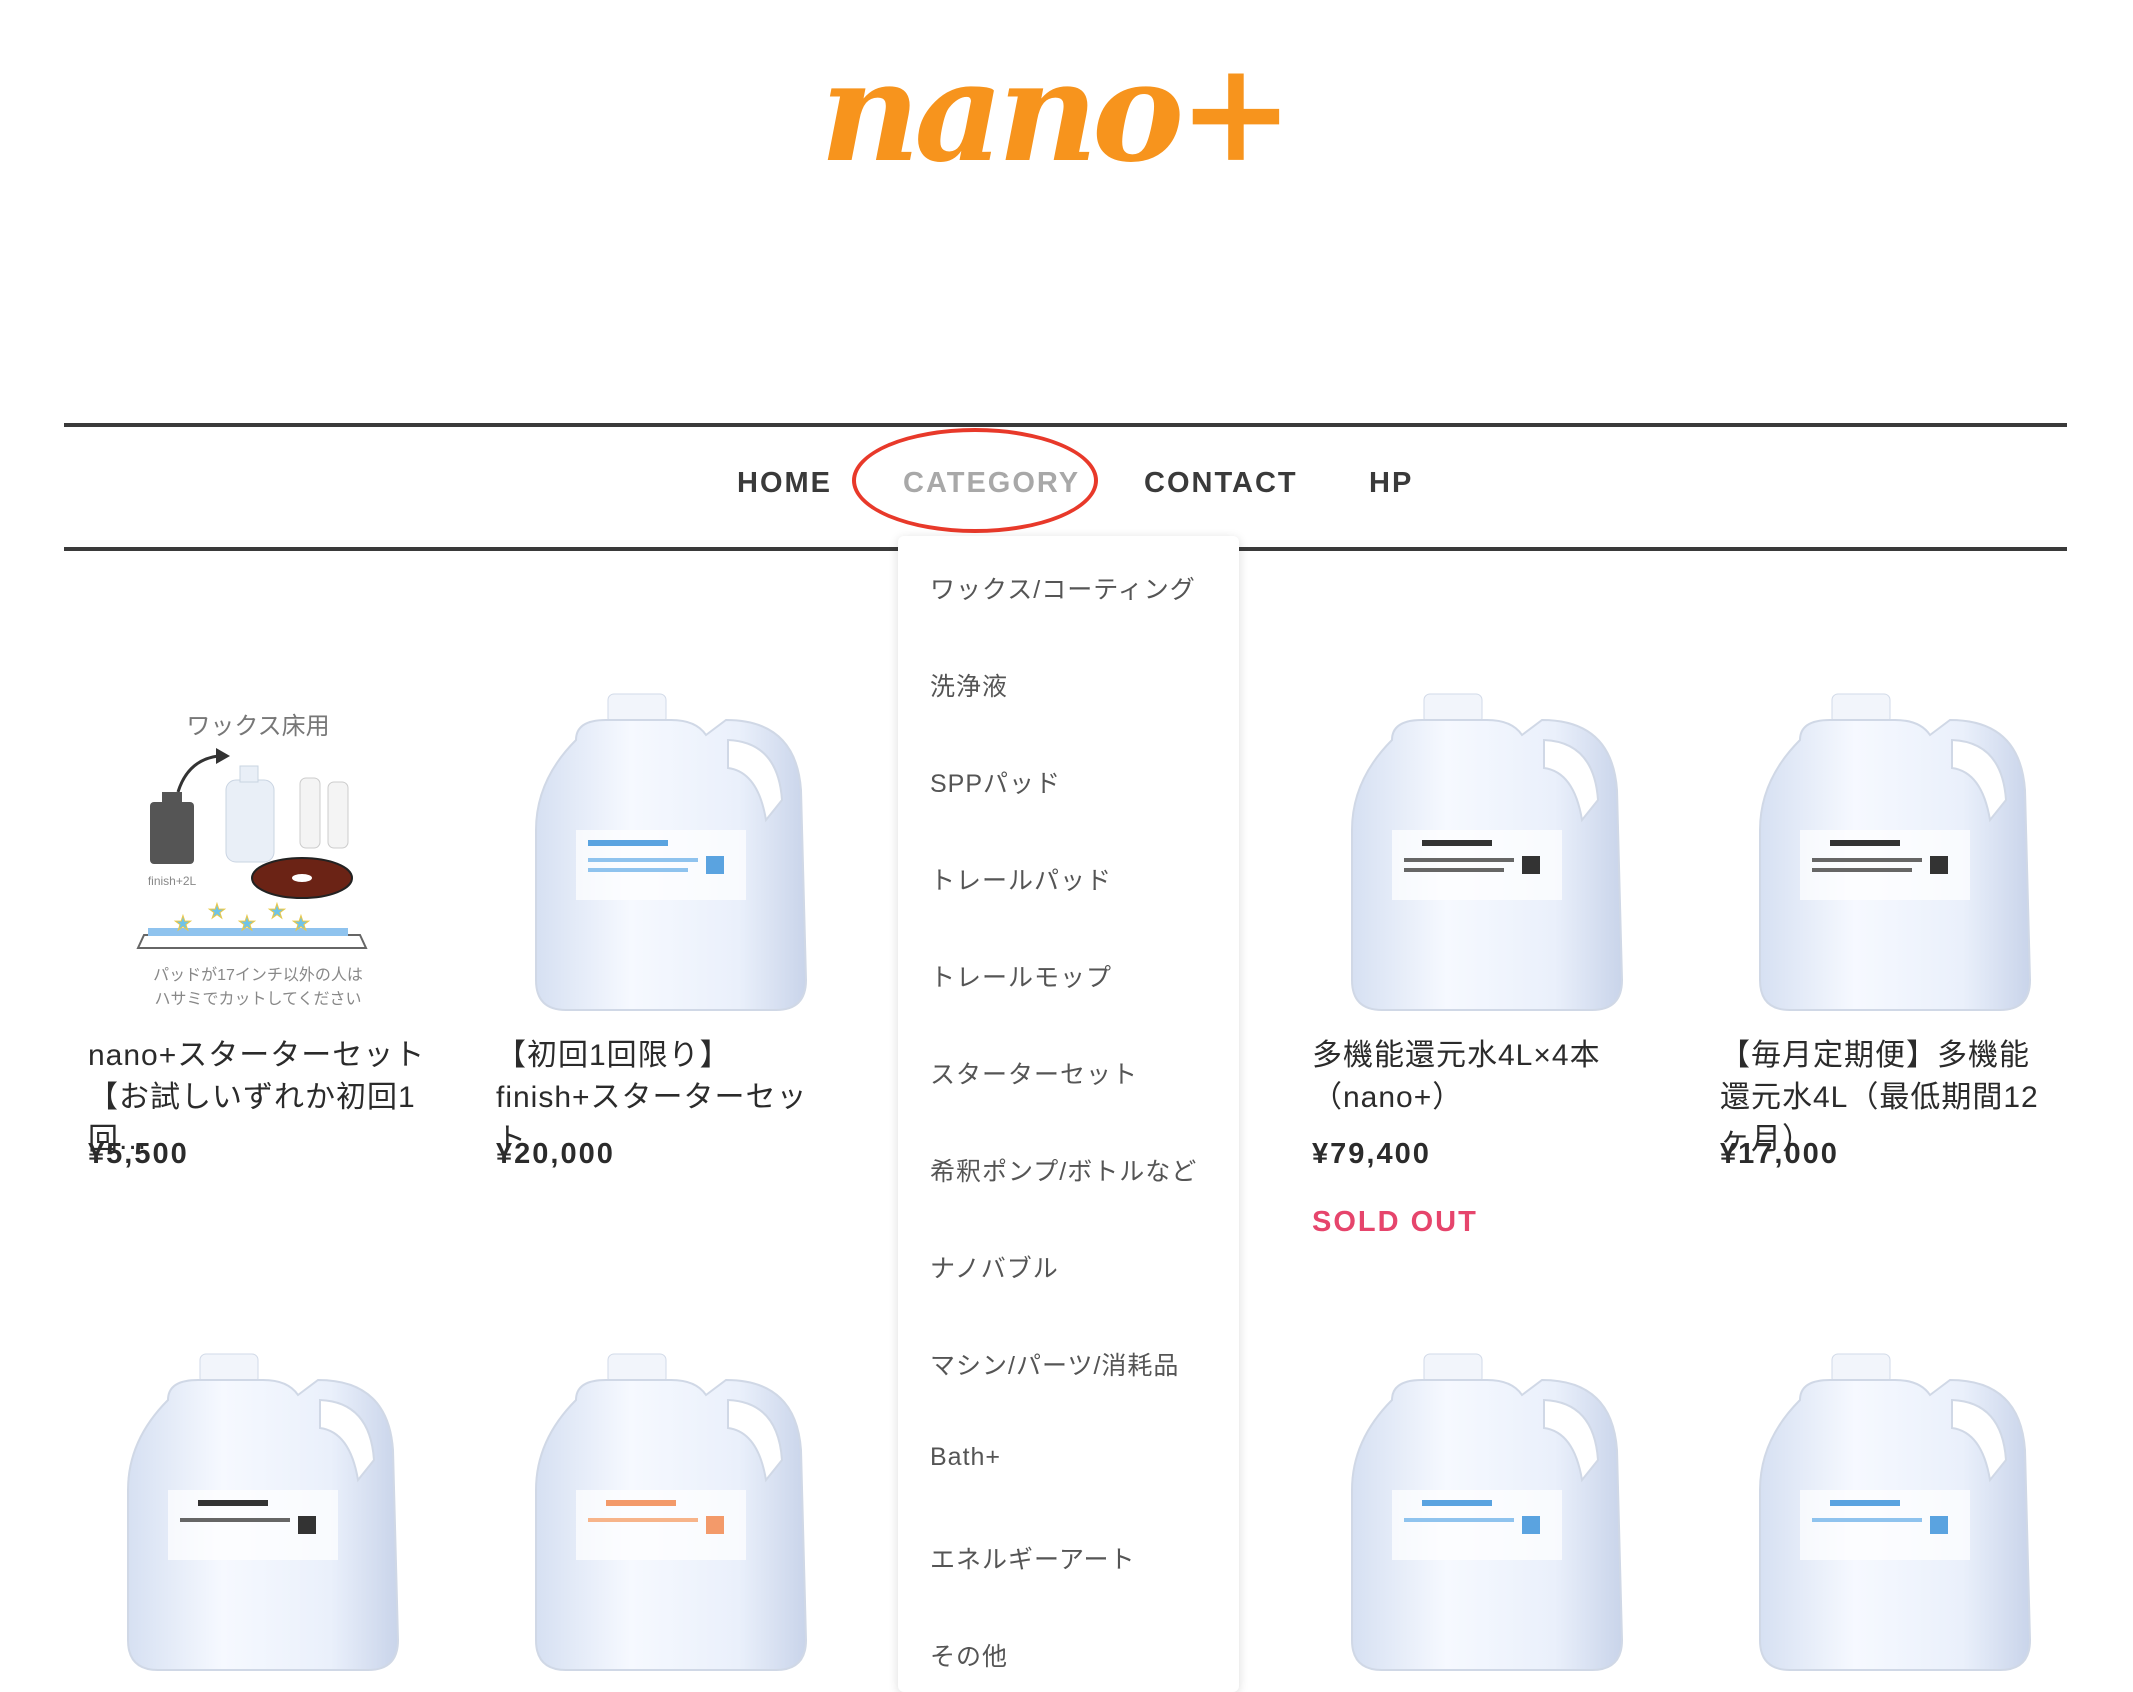 The width and height of the screenshot is (2133, 1692). What do you see at coordinates (555, 1154) in the screenshot?
I see `product-price: ¥20,000` at bounding box center [555, 1154].